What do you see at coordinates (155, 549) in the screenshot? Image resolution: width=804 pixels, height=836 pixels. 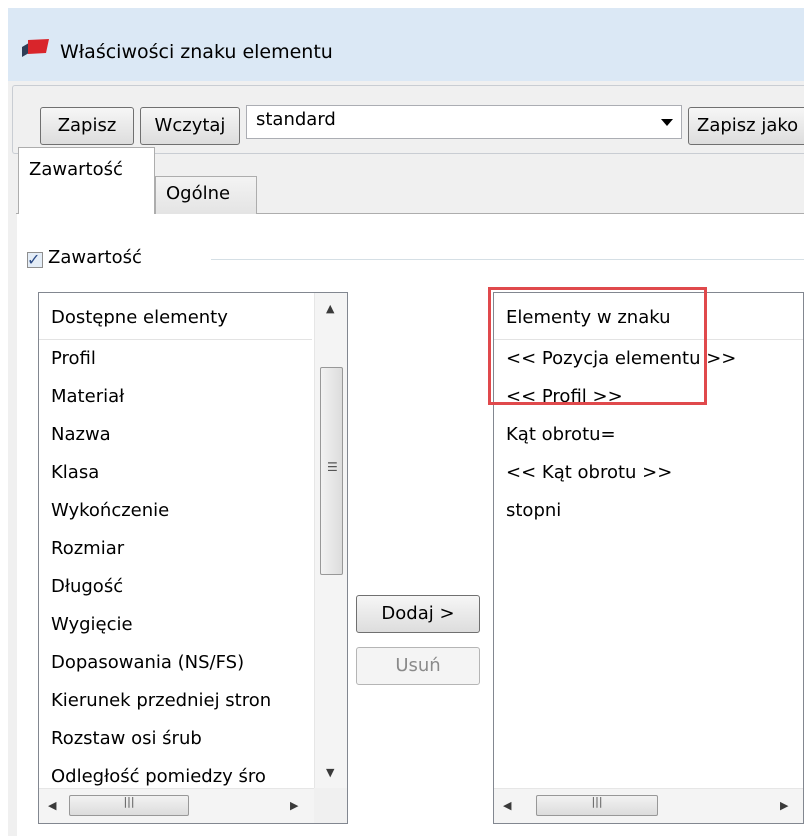 I see `list-item: Rozmiar` at bounding box center [155, 549].